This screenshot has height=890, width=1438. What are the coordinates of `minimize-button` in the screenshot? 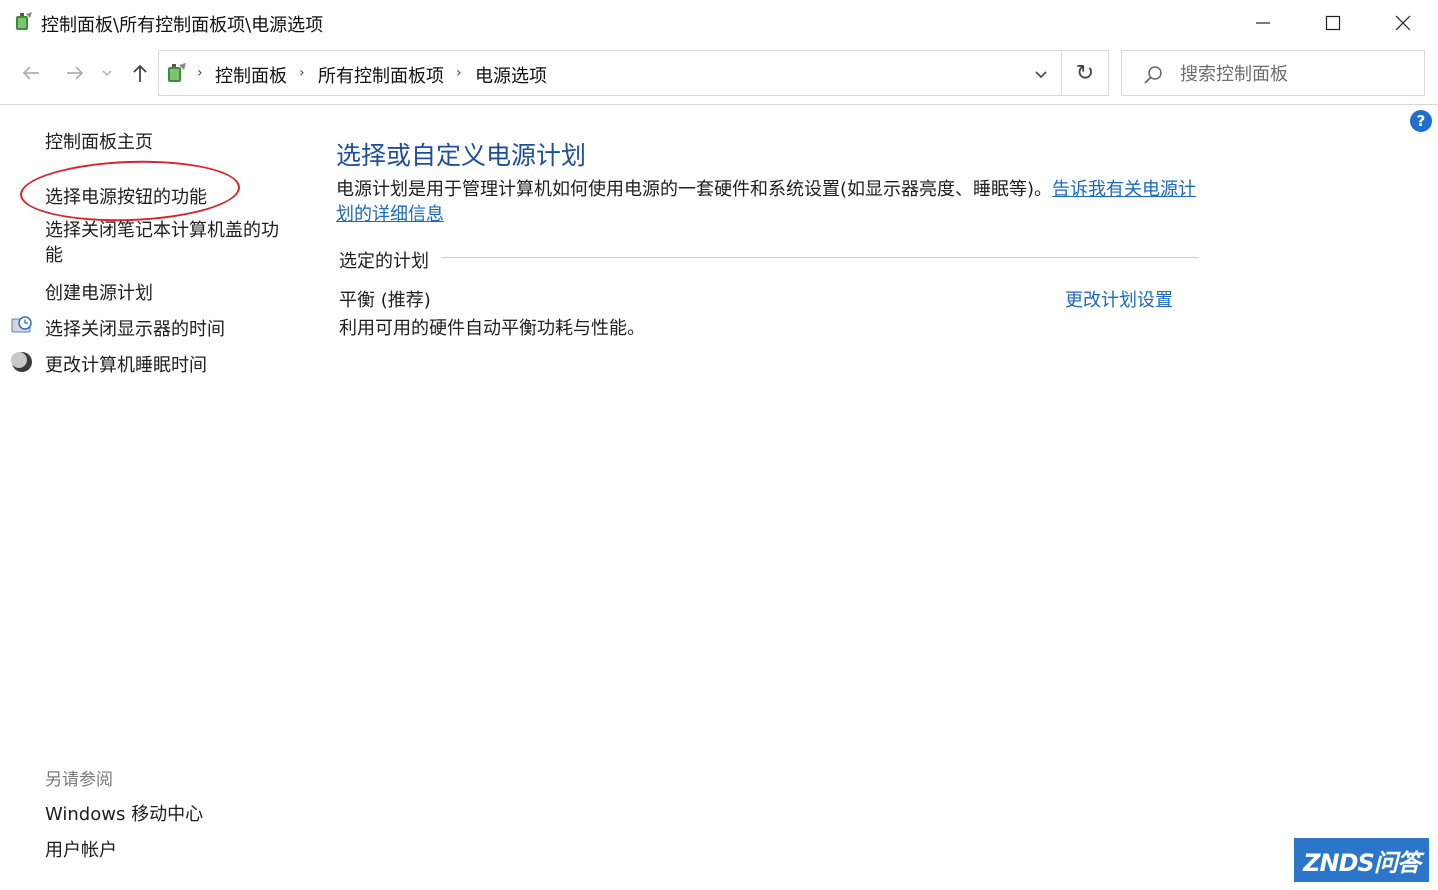 It's located at (1263, 23).